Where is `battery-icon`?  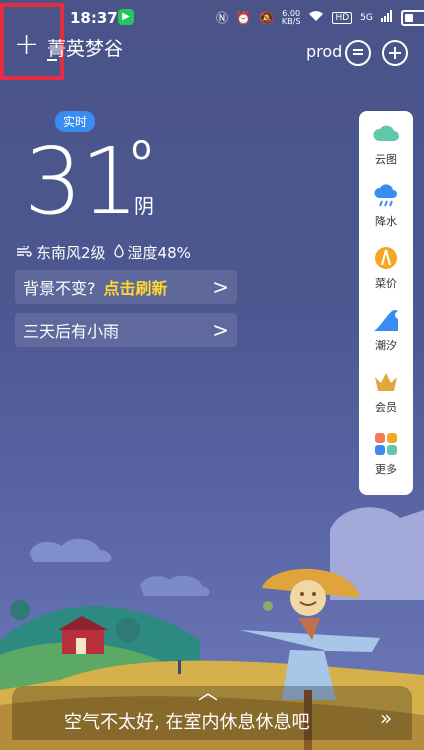
battery-icon is located at coordinates (412, 17).